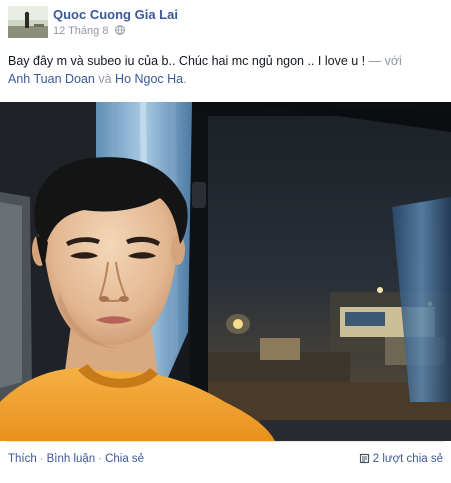 The height and width of the screenshot is (483, 451). I want to click on post-footer: Thích · Bình luận · Chia sẻ 2 lượt chia sẻ, so click(225, 462).